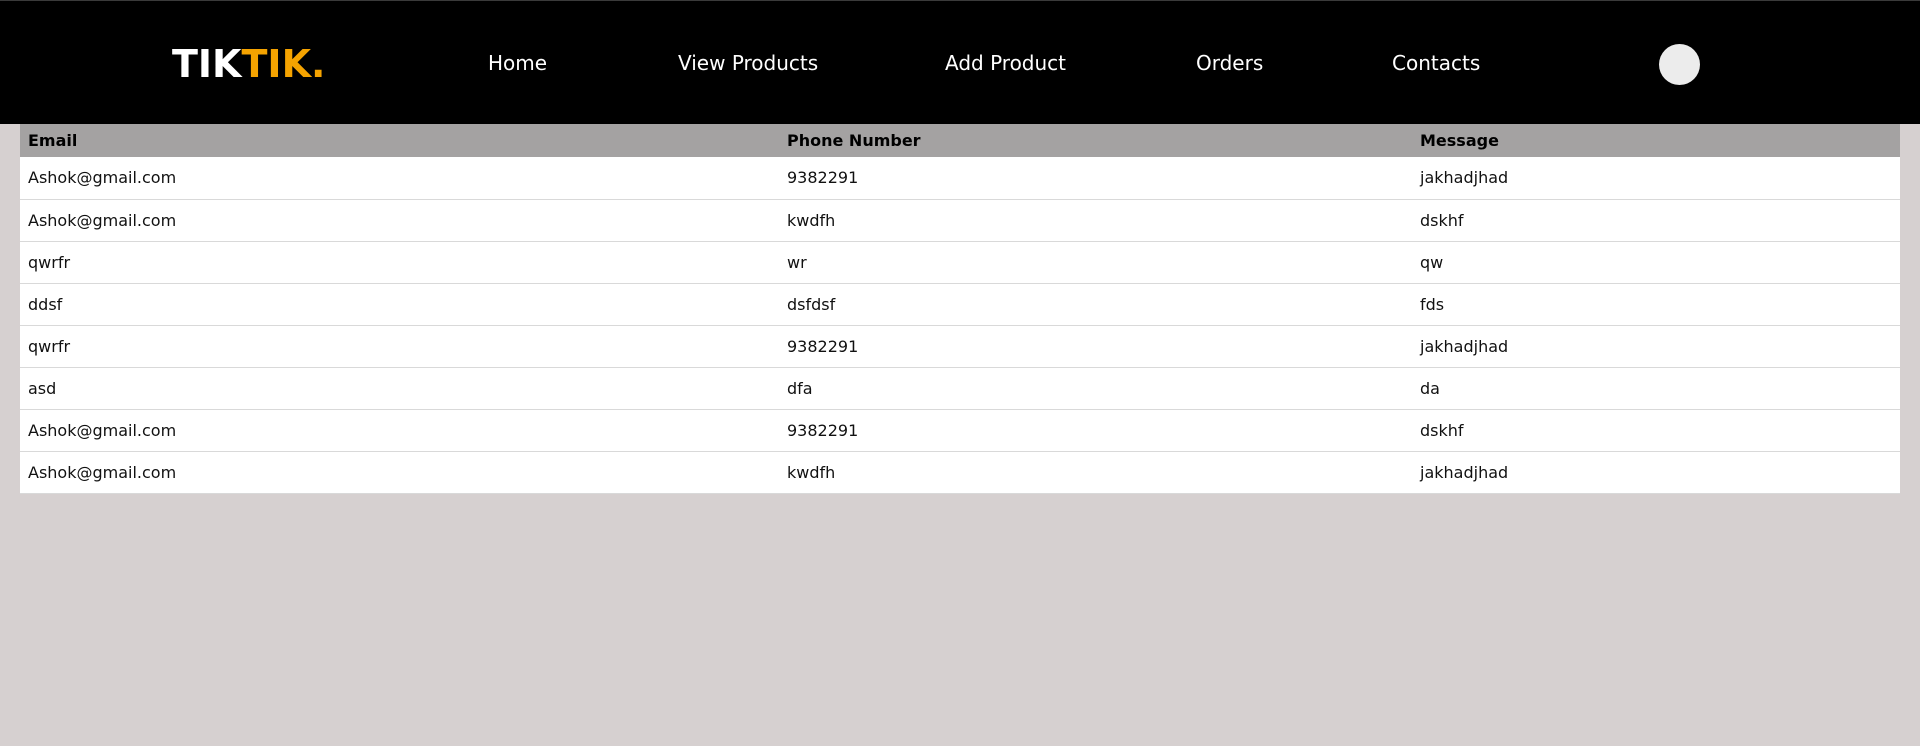 The height and width of the screenshot is (746, 1920). Describe the element at coordinates (1432, 262) in the screenshot. I see `cell-message: qw` at that location.